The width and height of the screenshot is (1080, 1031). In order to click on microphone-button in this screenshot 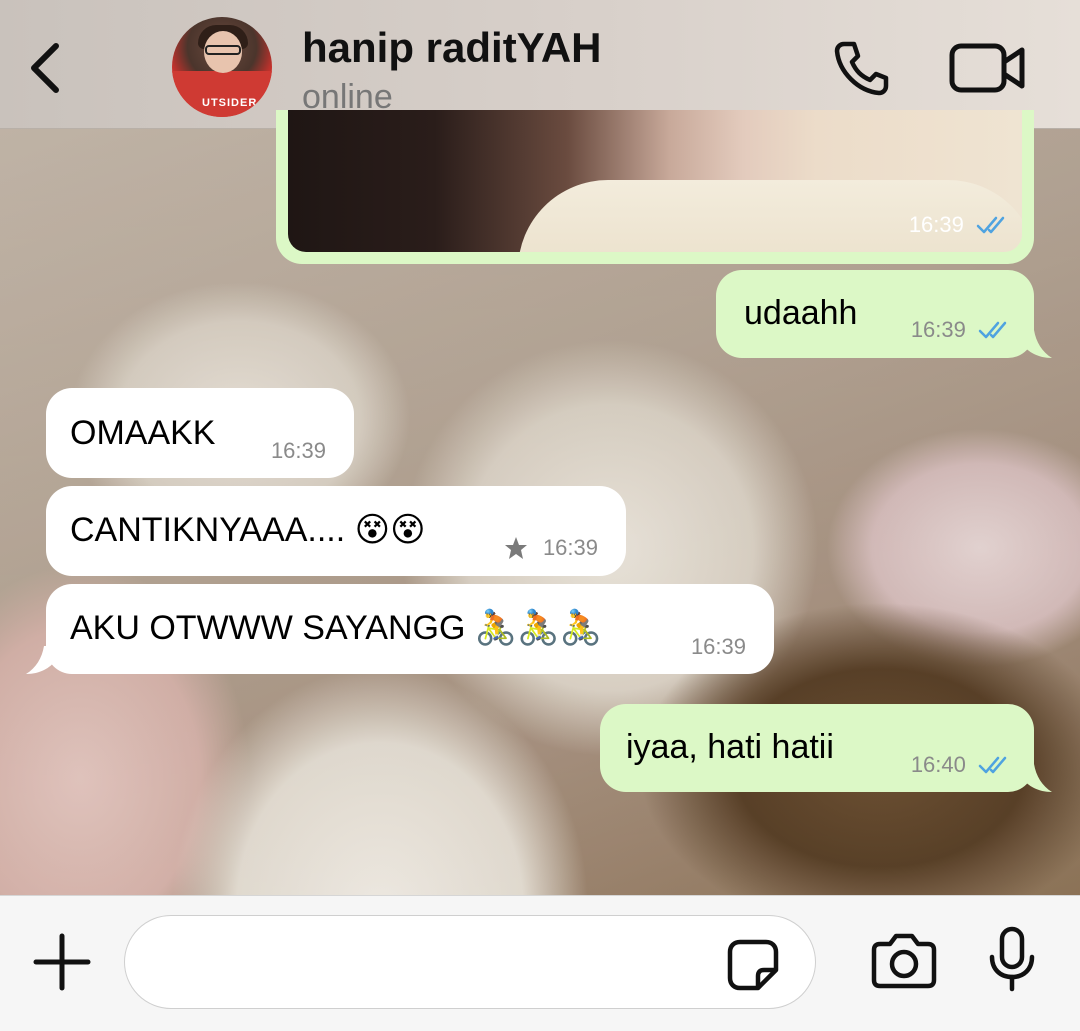, I will do `click(1012, 959)`.